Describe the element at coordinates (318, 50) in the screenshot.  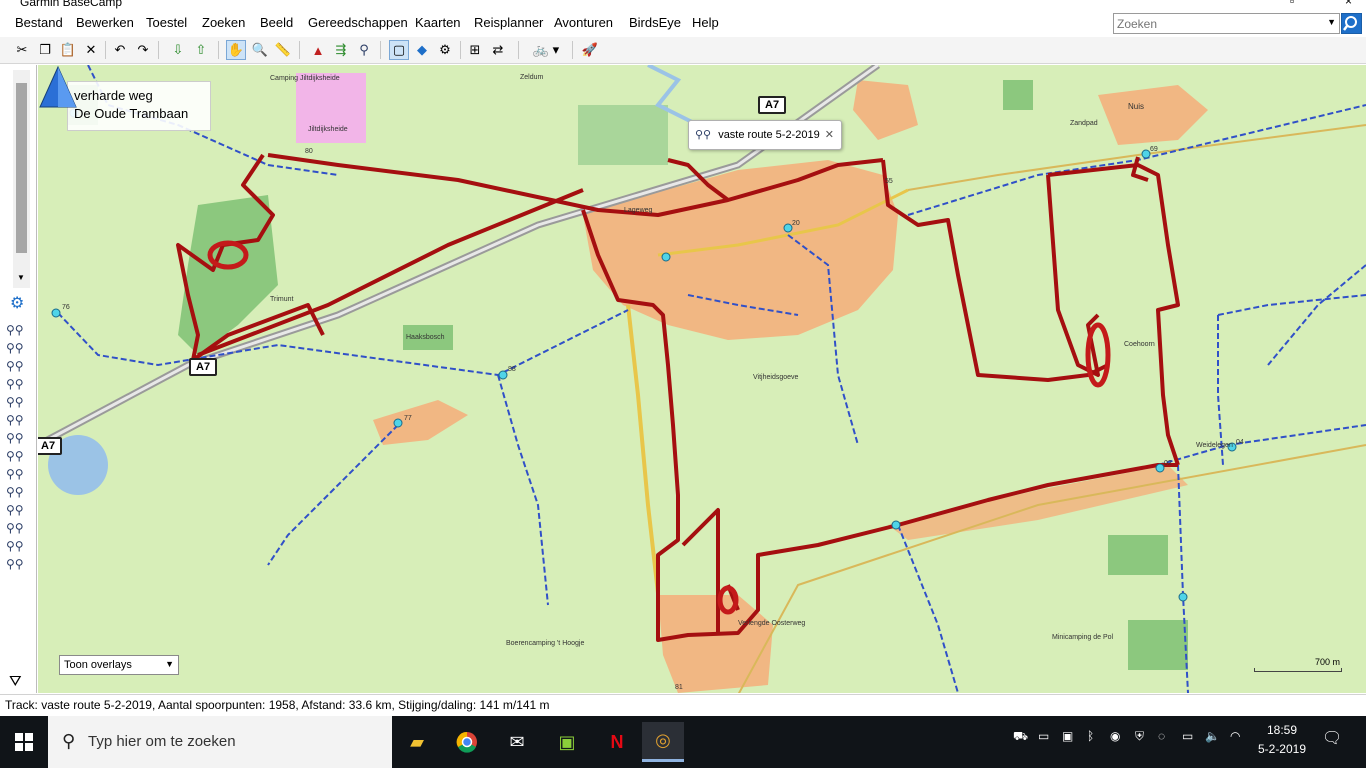
I see `new-waypoint-icon: ▲` at that location.